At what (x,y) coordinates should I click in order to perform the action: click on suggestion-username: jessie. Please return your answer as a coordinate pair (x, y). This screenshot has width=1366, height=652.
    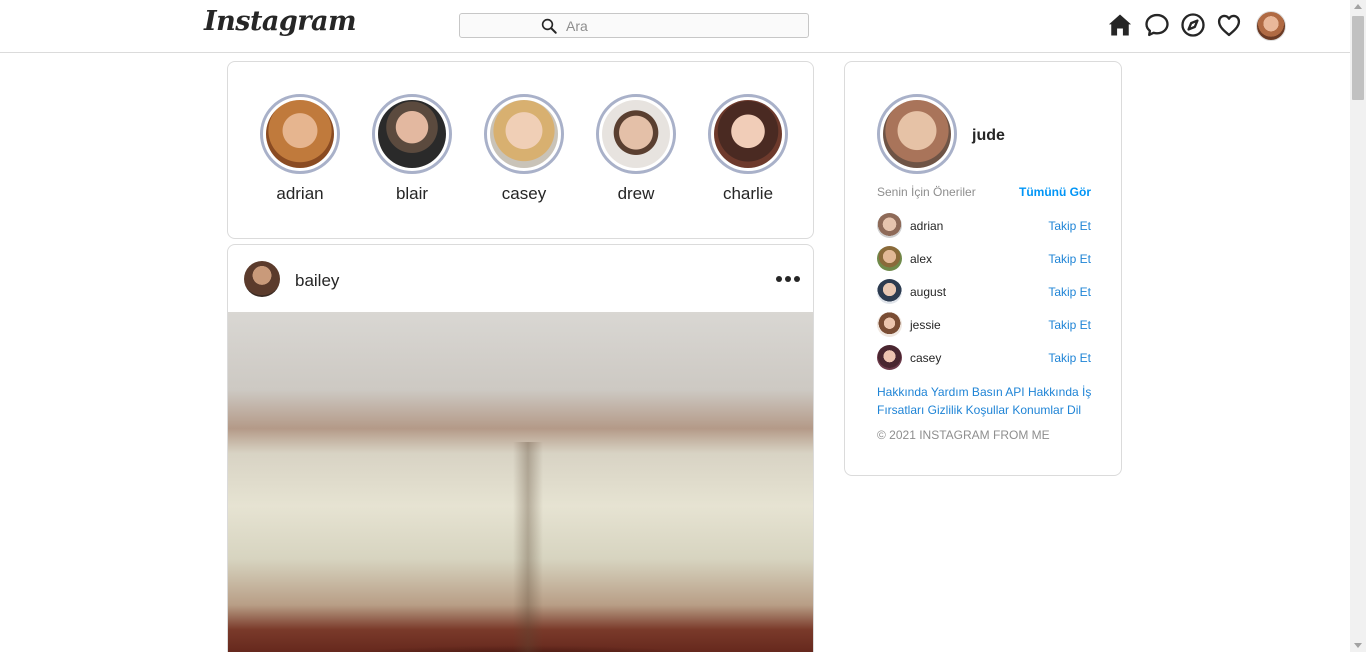
    Looking at the image, I should click on (925, 325).